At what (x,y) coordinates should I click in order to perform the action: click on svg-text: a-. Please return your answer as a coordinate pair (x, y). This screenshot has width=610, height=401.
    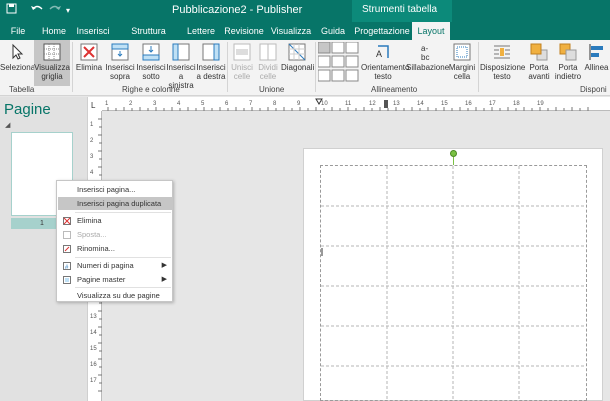
    Looking at the image, I should click on (424, 48).